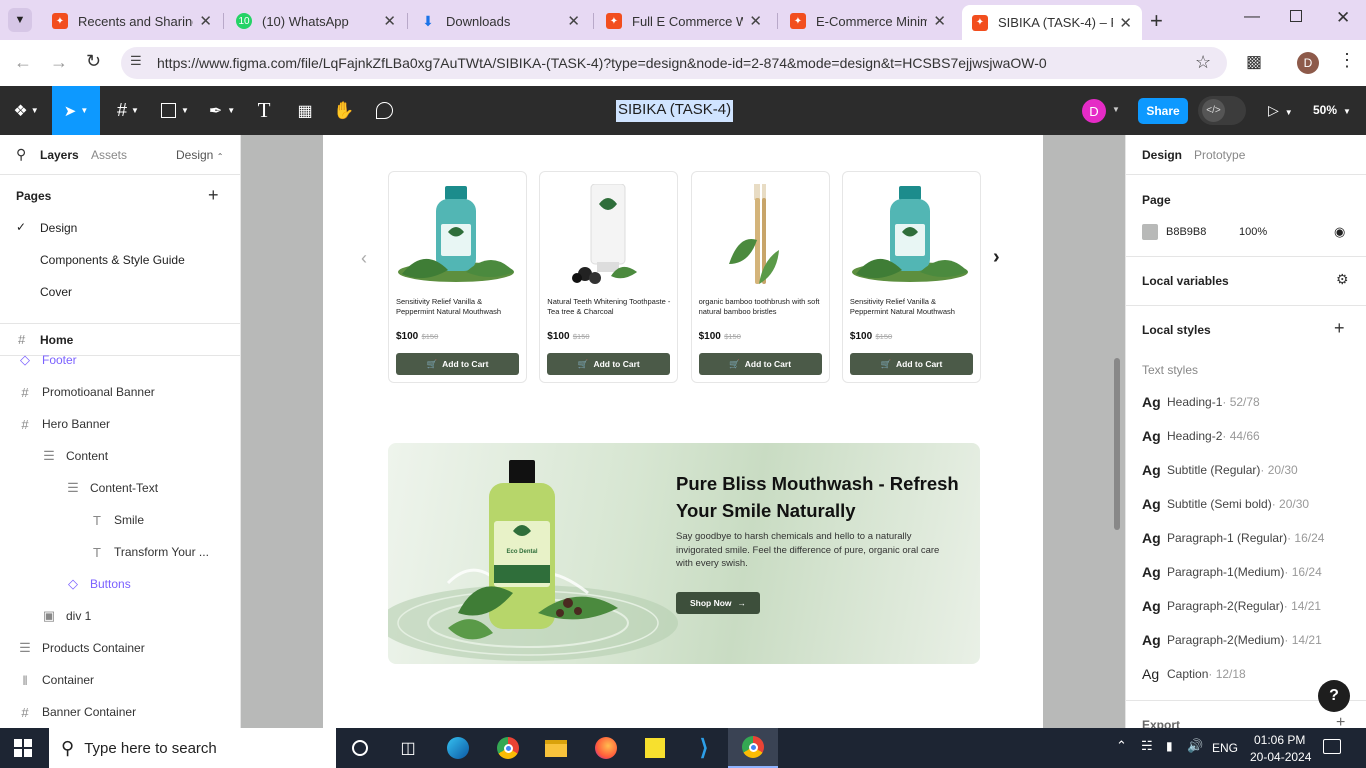 The height and width of the screenshot is (768, 1366). Describe the element at coordinates (56, 680) in the screenshot. I see `layer-item: ‖ Container` at that location.